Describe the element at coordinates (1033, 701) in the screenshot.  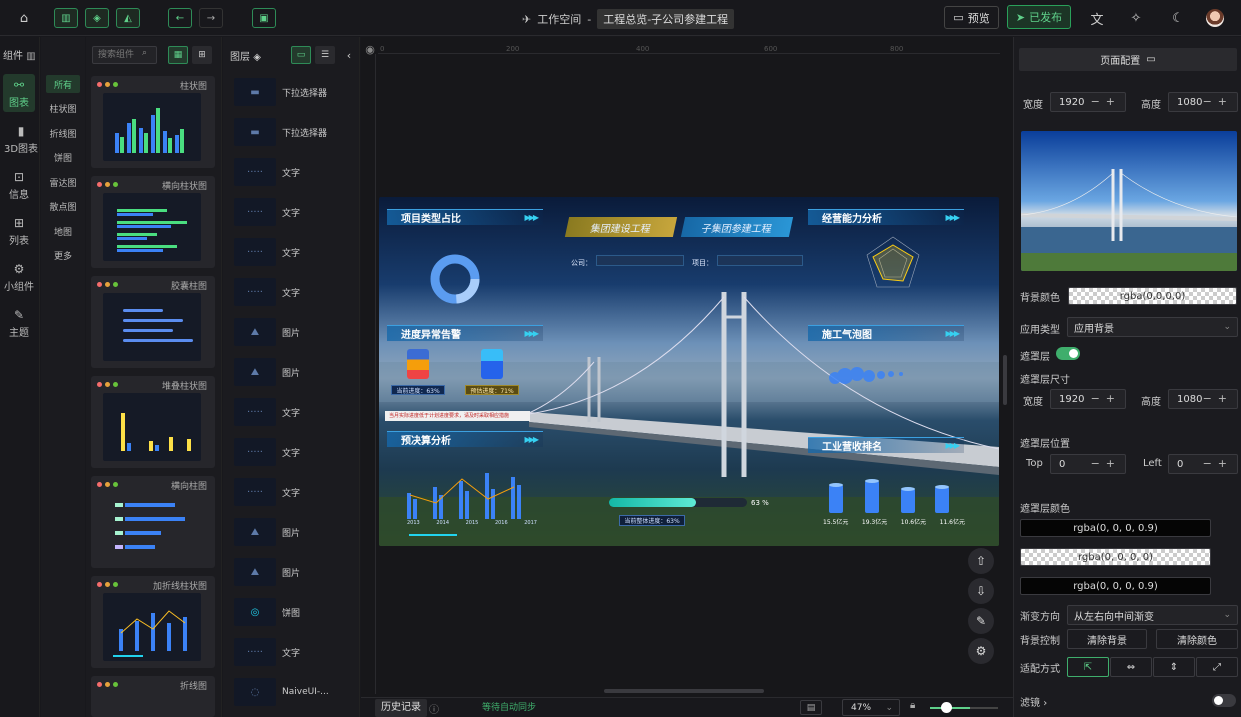
I see `filter-label: 滤镜 ›` at that location.